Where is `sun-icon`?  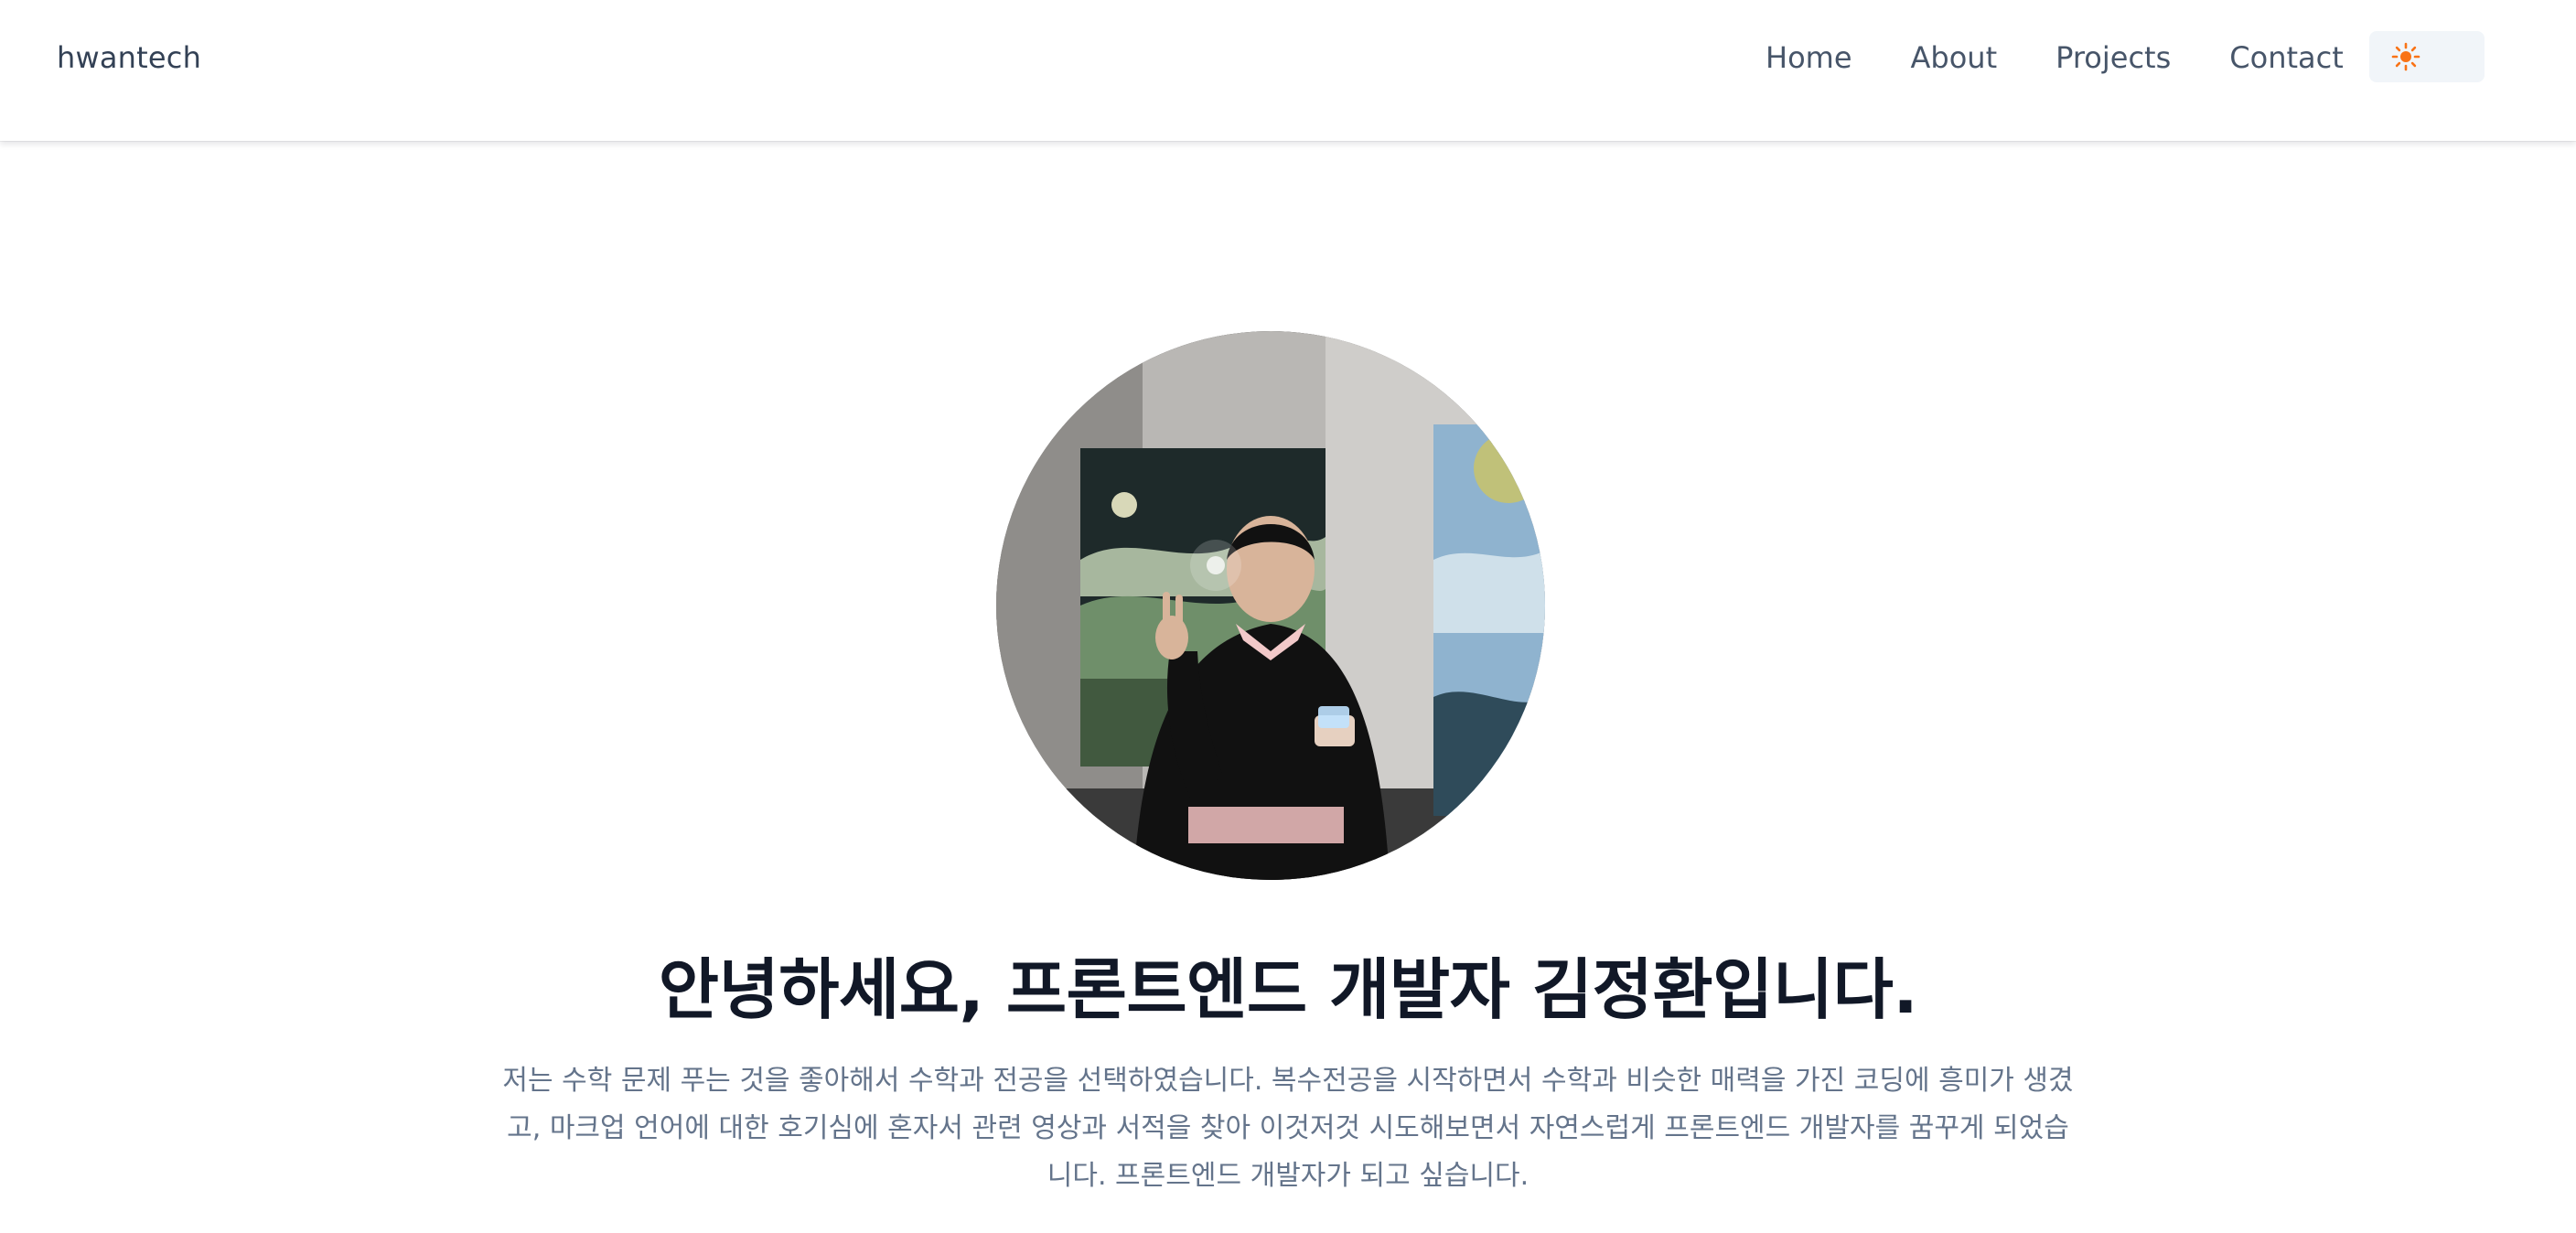
sun-icon is located at coordinates (2406, 56).